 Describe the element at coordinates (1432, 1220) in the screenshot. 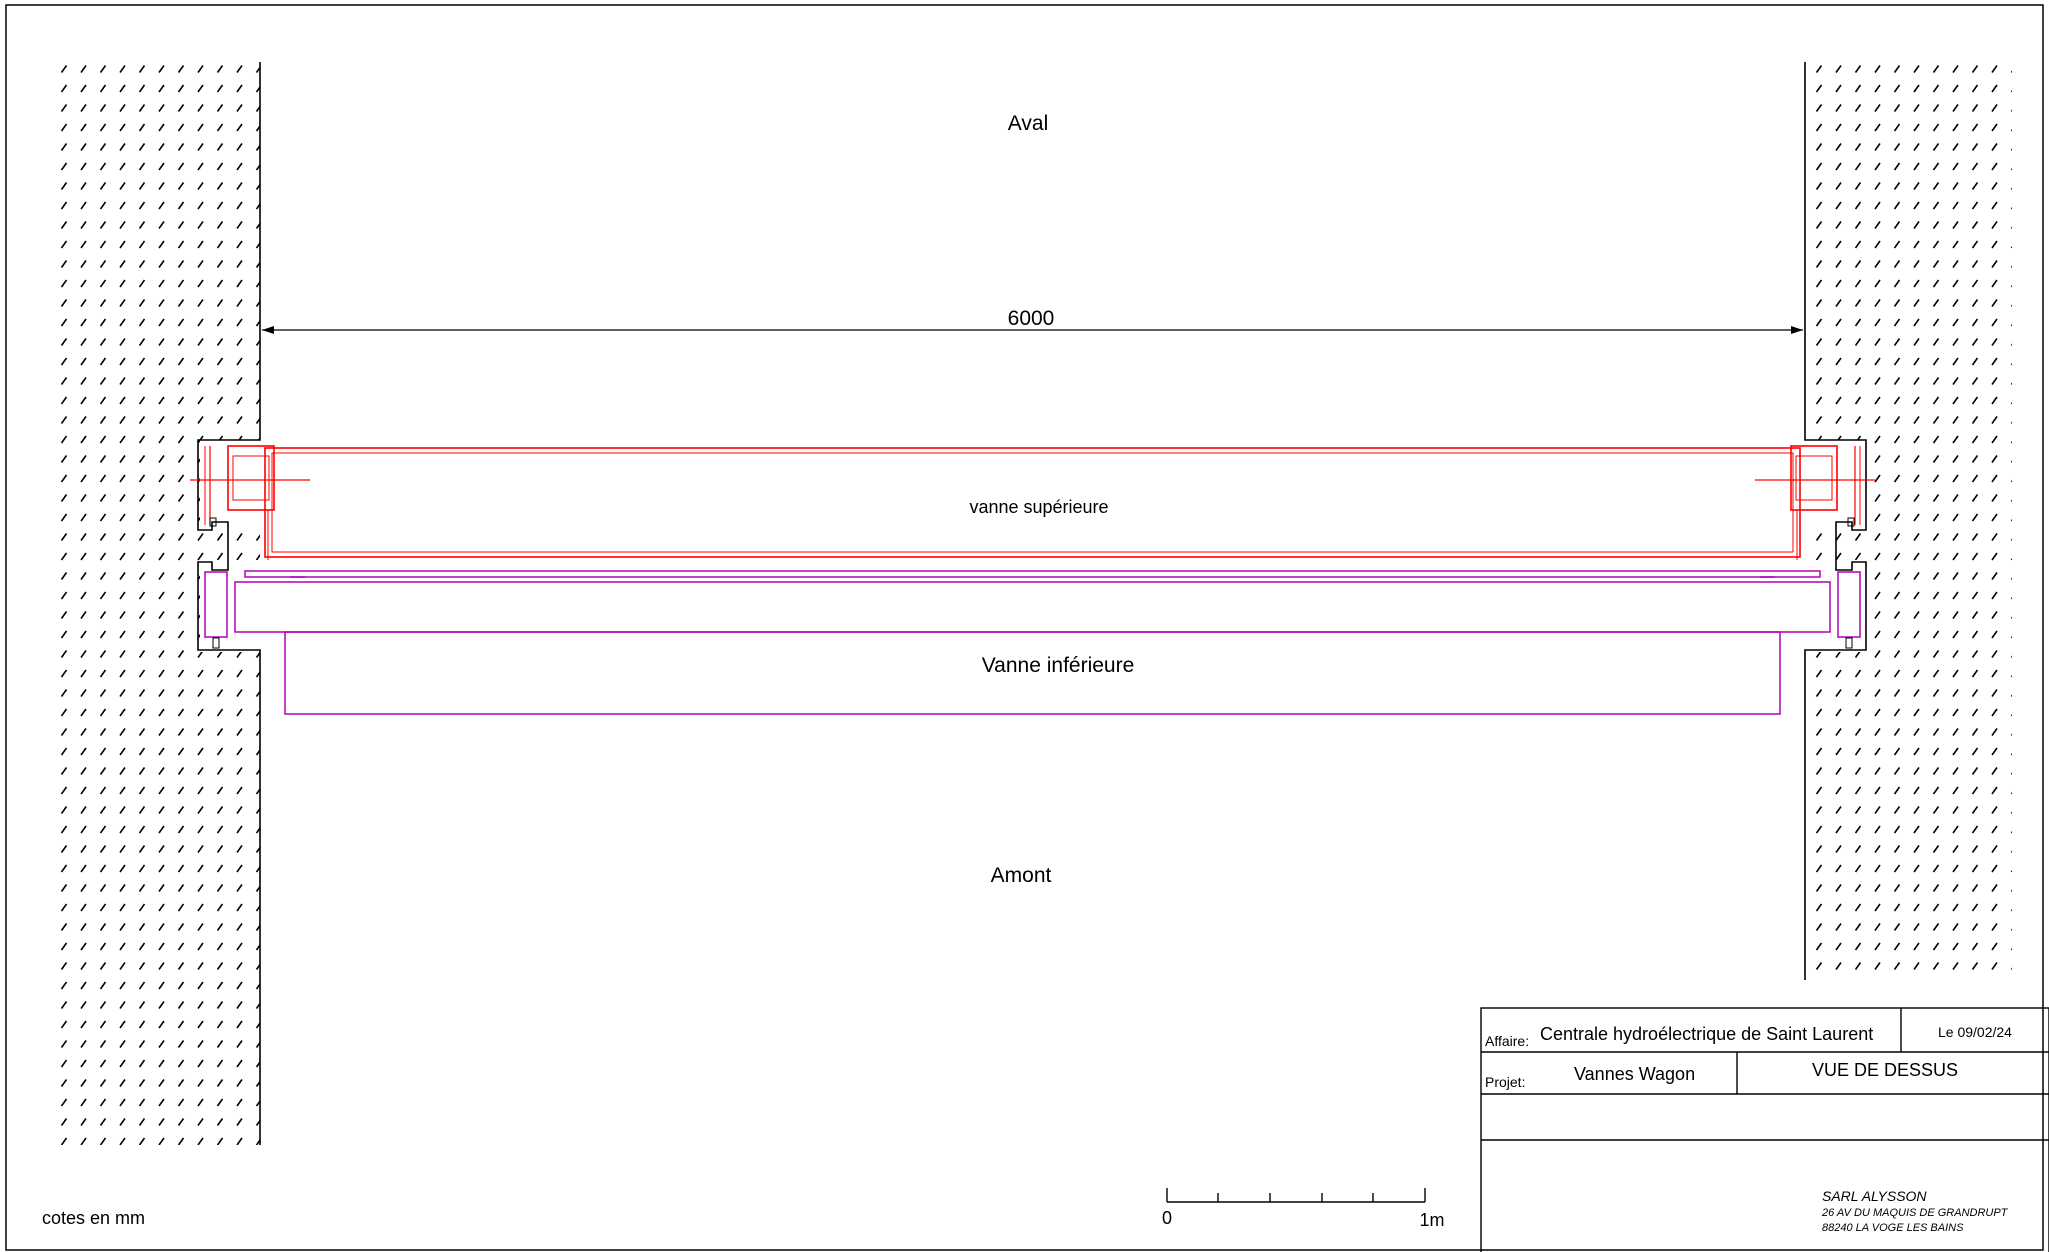

I see `scale-bar-end-label: 1m` at that location.